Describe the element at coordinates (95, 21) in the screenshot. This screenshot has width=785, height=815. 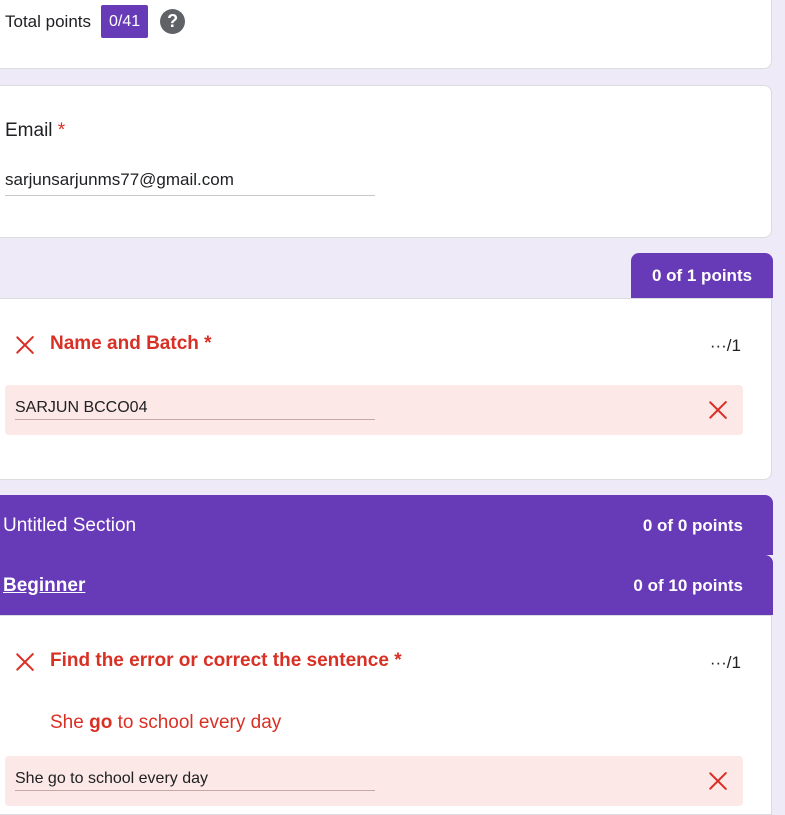
I see `total-points-row: Total points 0/41 ?` at that location.